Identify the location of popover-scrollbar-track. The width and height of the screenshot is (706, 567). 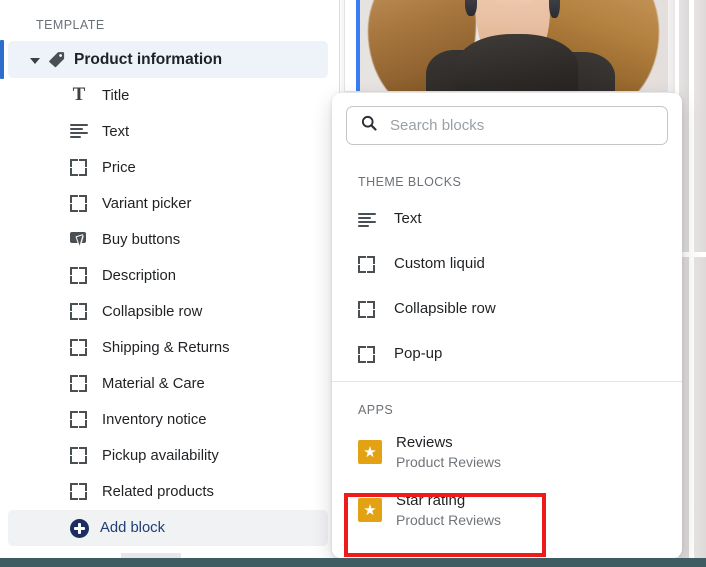
(675, 325).